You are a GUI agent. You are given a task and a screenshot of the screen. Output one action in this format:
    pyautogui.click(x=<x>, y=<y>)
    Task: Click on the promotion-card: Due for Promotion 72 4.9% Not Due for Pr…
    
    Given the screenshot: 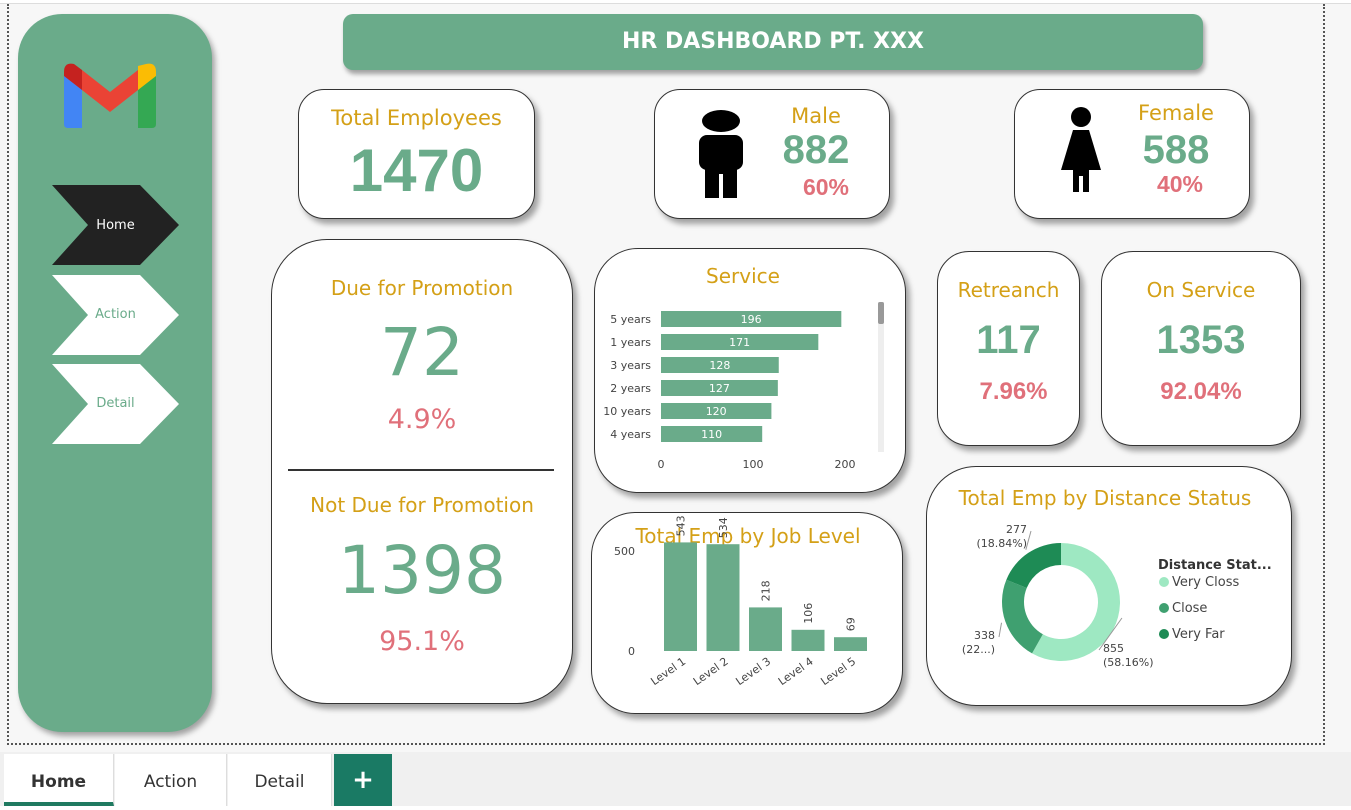 What is the action you would take?
    pyautogui.click(x=422, y=471)
    